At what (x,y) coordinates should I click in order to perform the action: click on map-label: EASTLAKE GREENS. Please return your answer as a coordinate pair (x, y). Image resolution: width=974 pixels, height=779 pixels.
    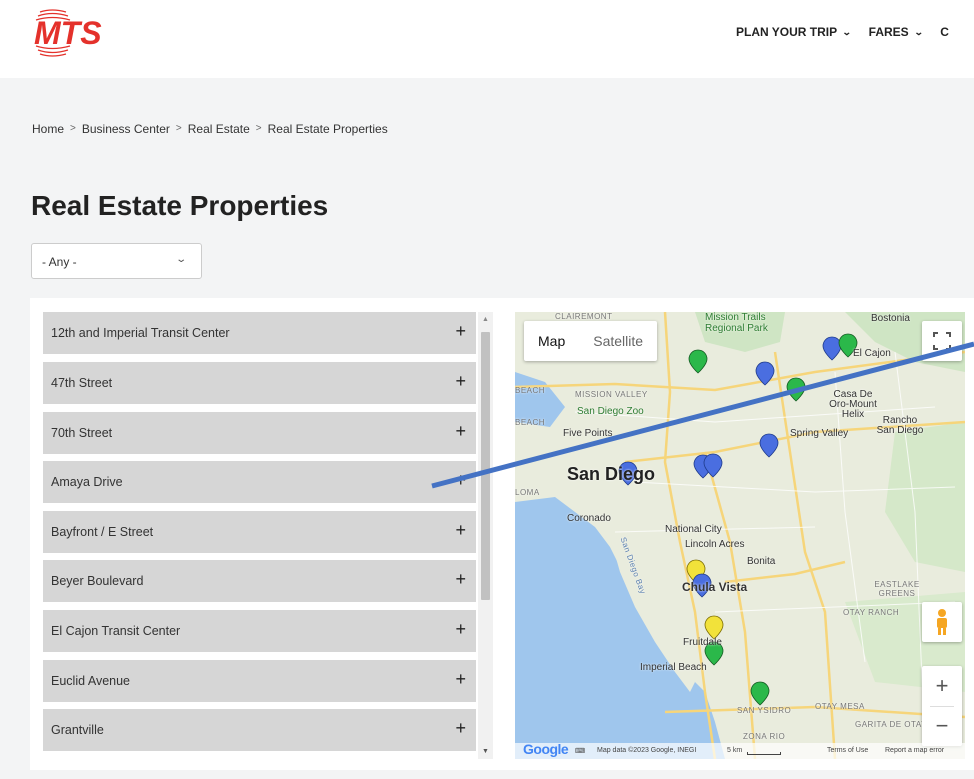
    Looking at the image, I should click on (897, 589).